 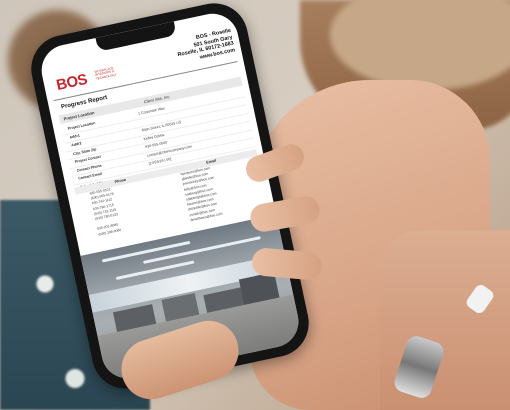 I want to click on logo-tagline: WORKPLACE INTERIORS & TECHNOLOGY, so click(x=105, y=73).